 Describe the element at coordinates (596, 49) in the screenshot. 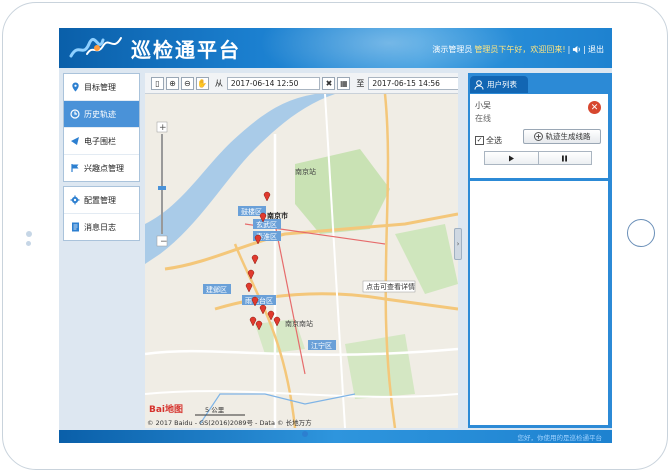

I see `logout-link: 退出` at that location.